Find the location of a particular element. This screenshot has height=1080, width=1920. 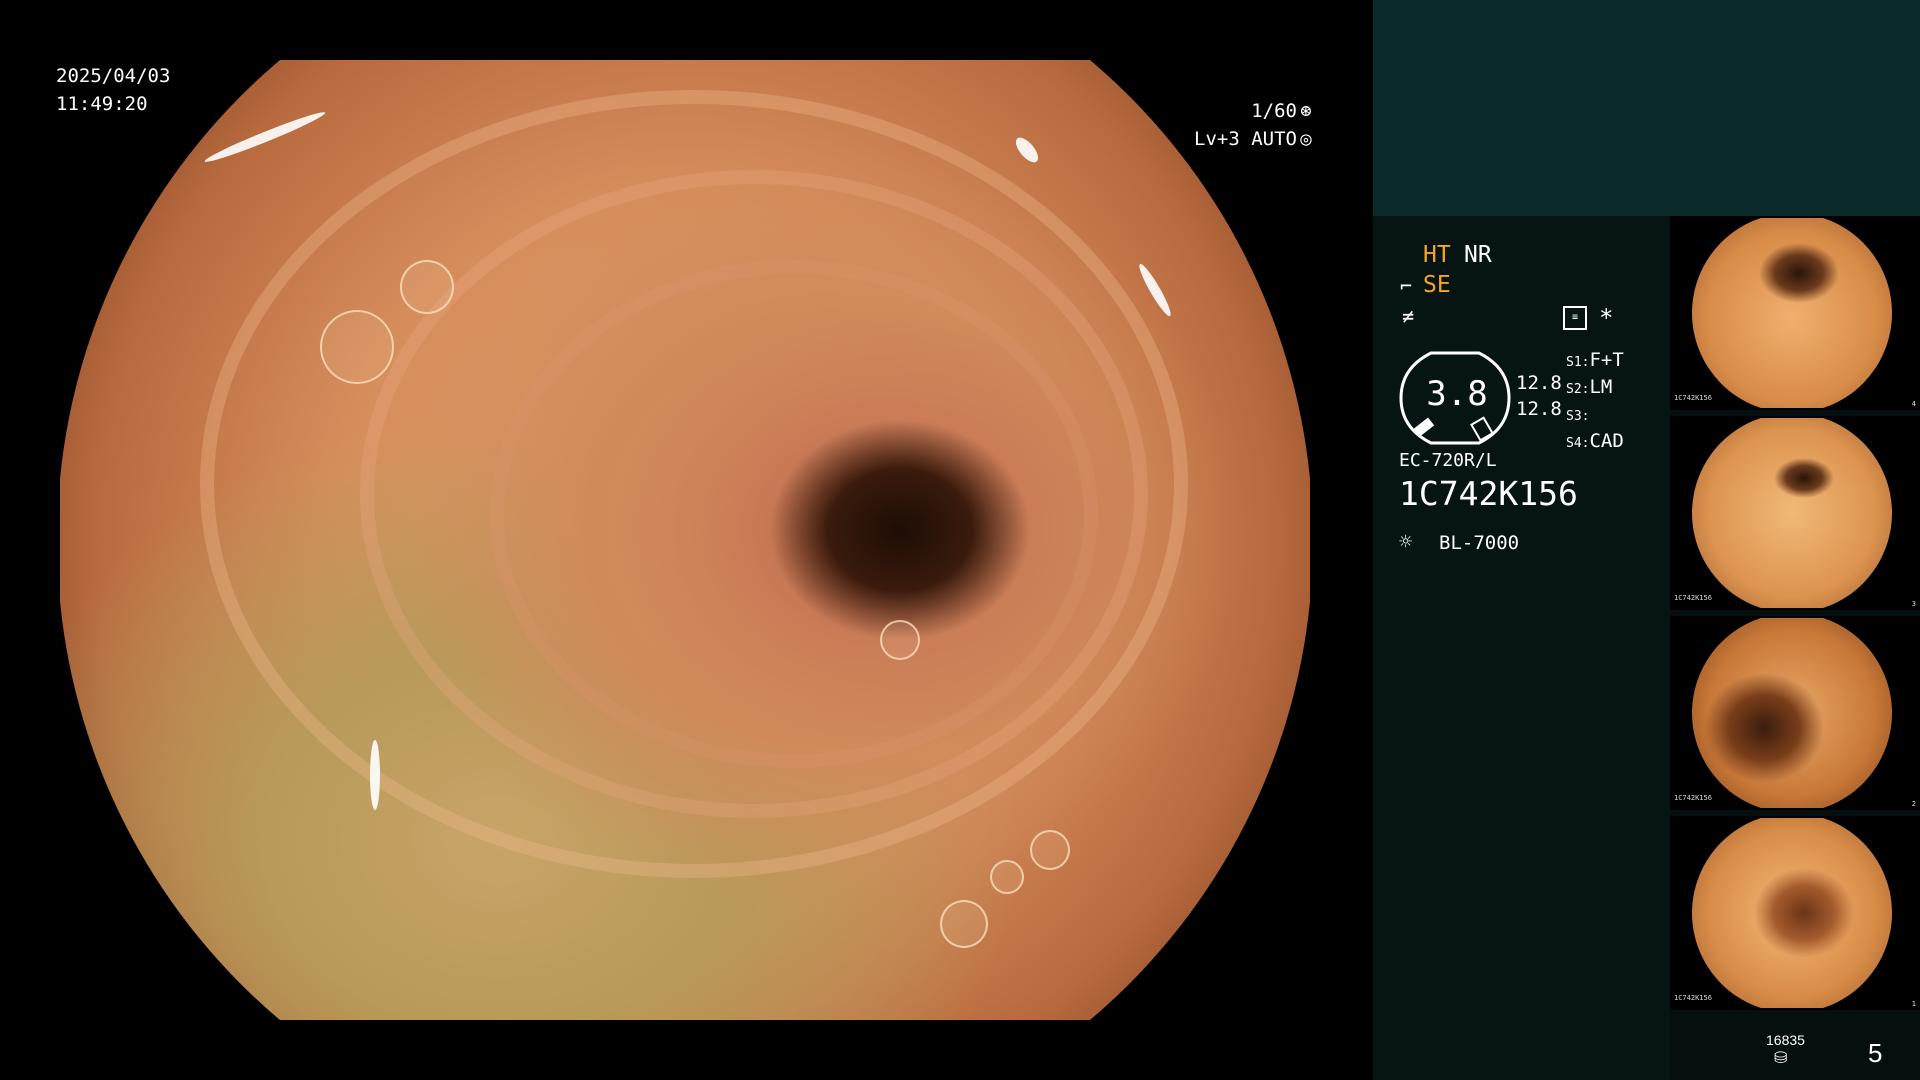

switch-list: S1:F+T S2:LM S3: S4:CAD is located at coordinates (1595, 402).